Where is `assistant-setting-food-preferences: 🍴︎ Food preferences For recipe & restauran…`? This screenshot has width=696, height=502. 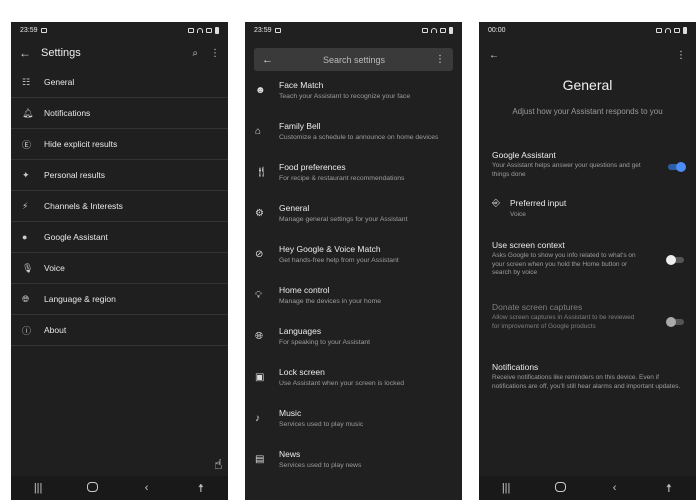
assistant-setting-food-preferences: 🍴︎ Food preferences For recipe & restauran… is located at coordinates (353, 180).